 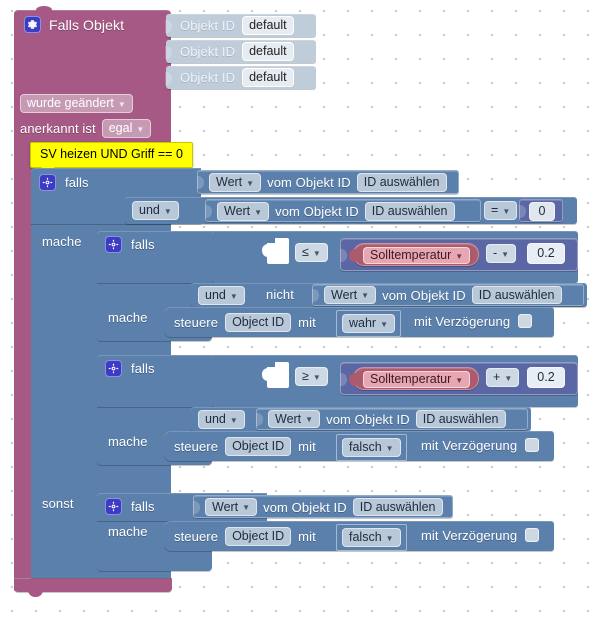 I want to click on inner-if-1-operator-dropdown: ≤ ▼, so click(x=311, y=252).